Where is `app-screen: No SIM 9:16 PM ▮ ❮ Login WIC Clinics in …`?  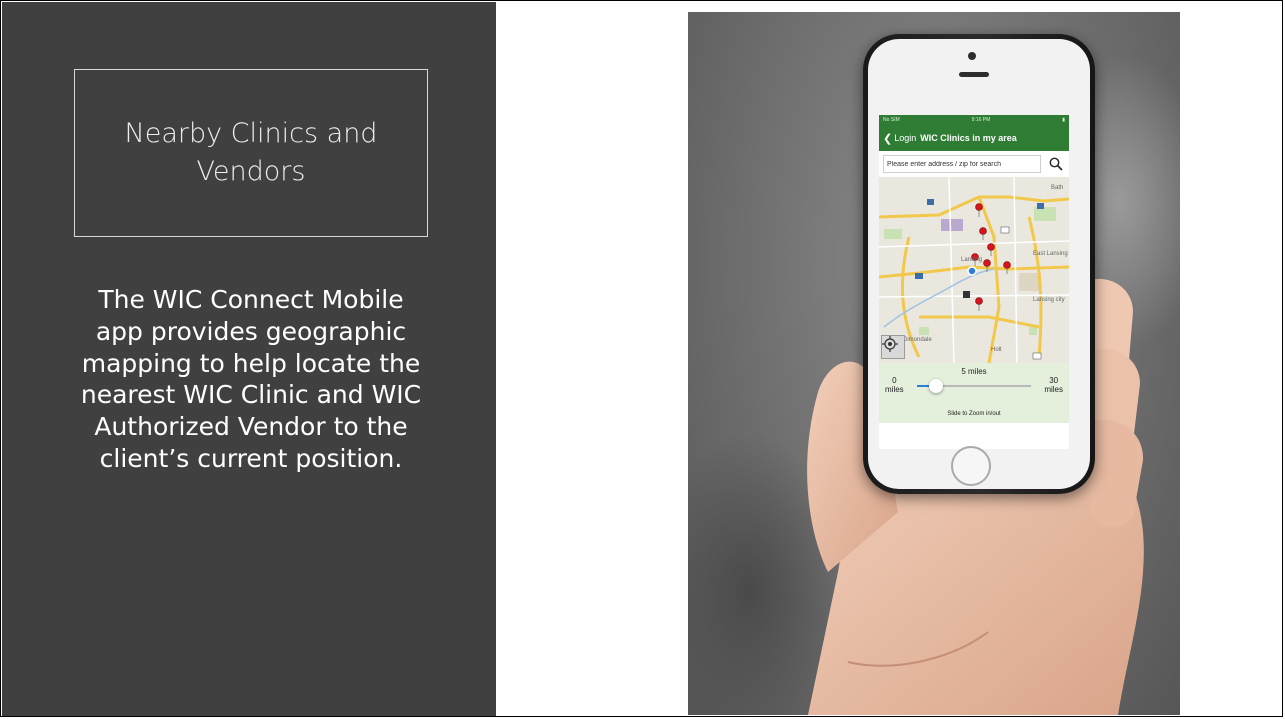 app-screen: No SIM 9:16 PM ▮ ❮ Login WIC Clinics in … is located at coordinates (974, 282).